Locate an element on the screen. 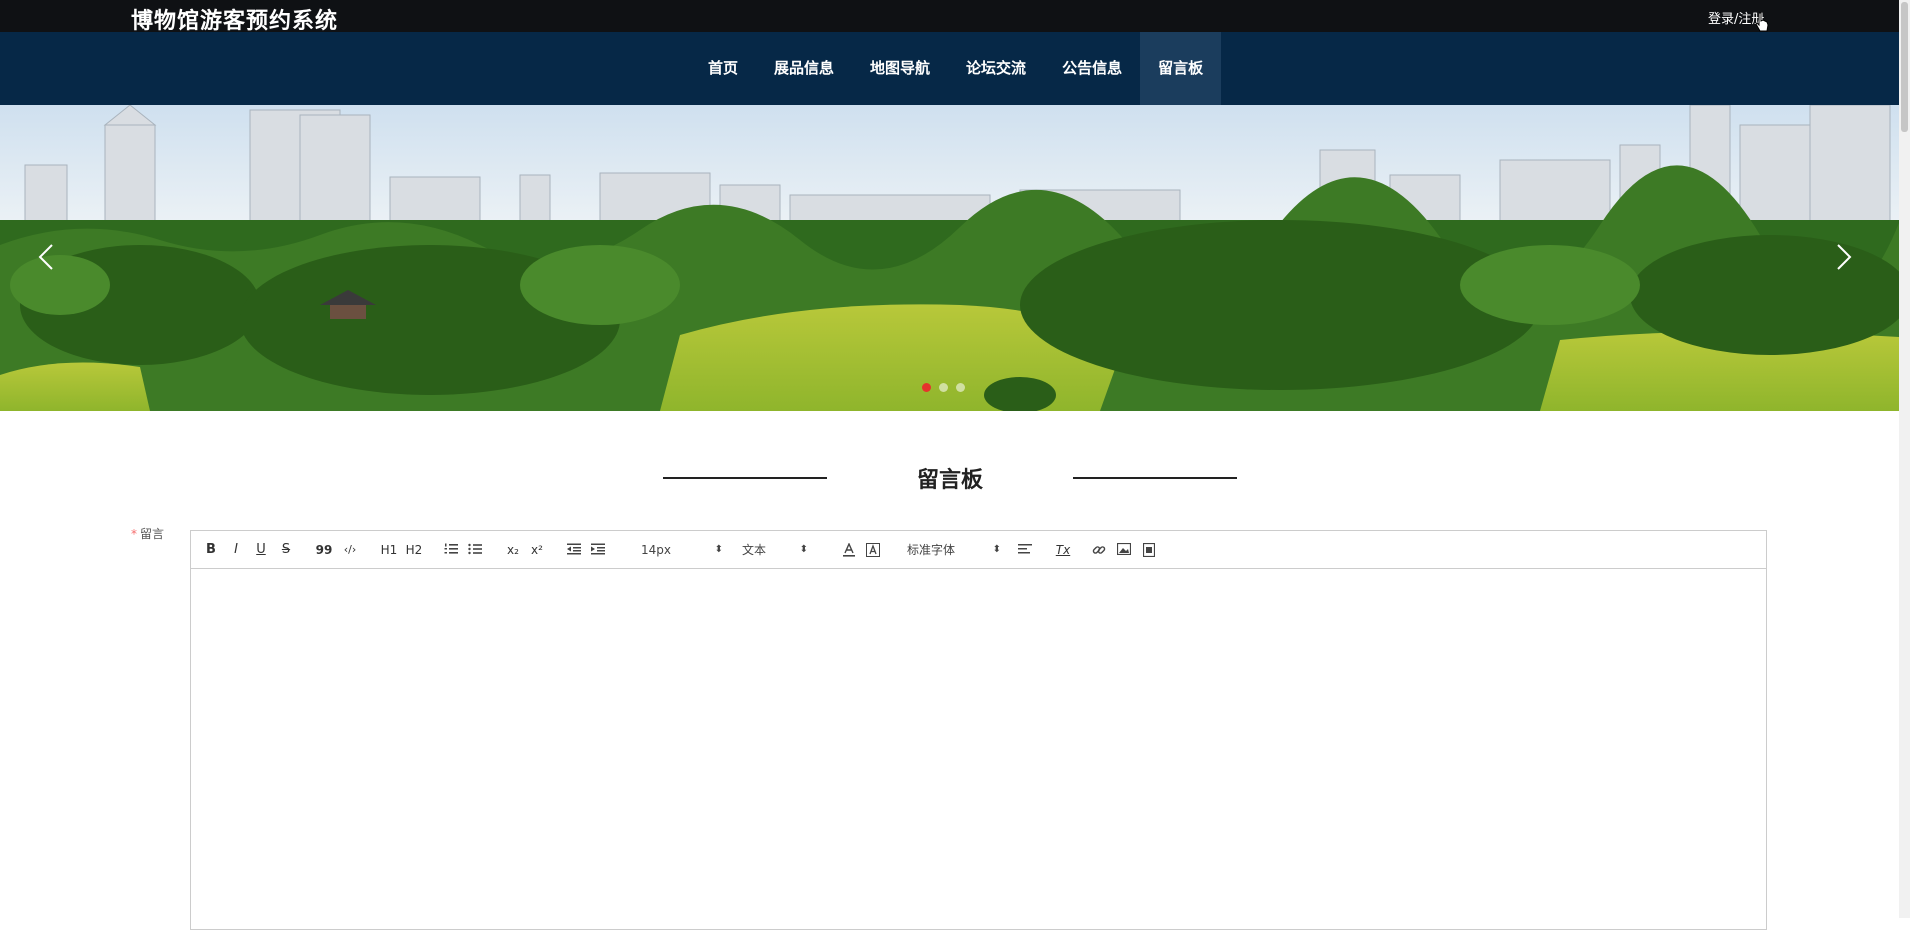 The width and height of the screenshot is (1910, 930). align-button is located at coordinates (1025, 550).